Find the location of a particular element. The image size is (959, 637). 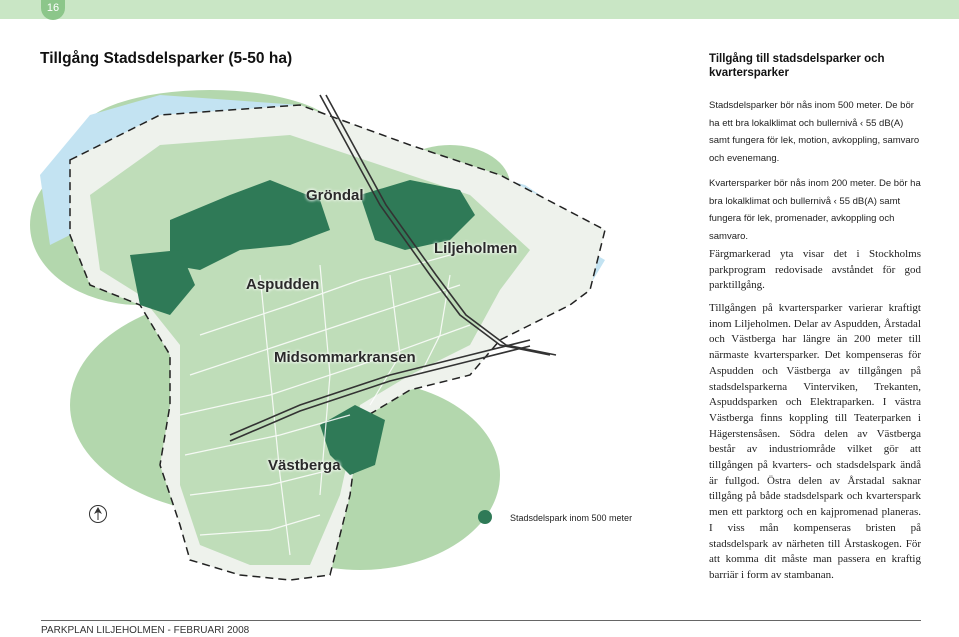

north-arrow-icon is located at coordinates (98, 514).